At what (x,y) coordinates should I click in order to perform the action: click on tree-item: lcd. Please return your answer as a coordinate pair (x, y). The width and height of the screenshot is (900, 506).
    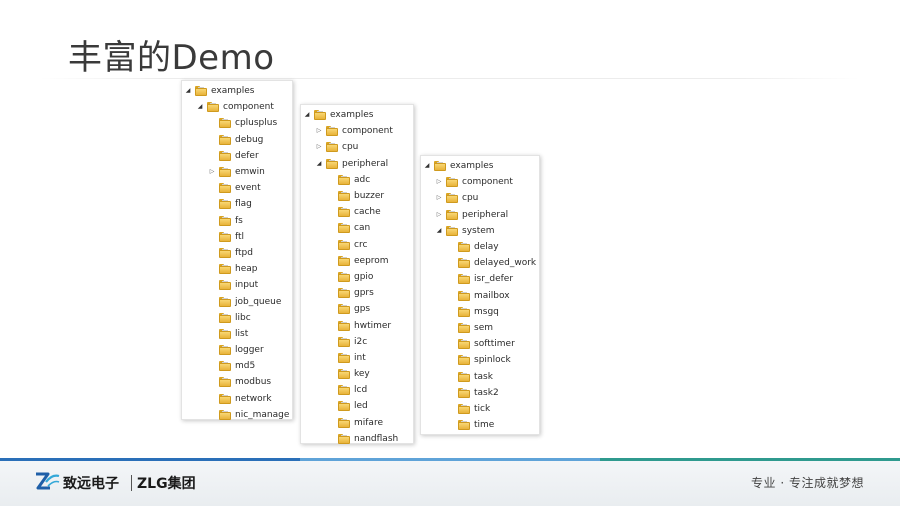
    Looking at the image, I should click on (357, 390).